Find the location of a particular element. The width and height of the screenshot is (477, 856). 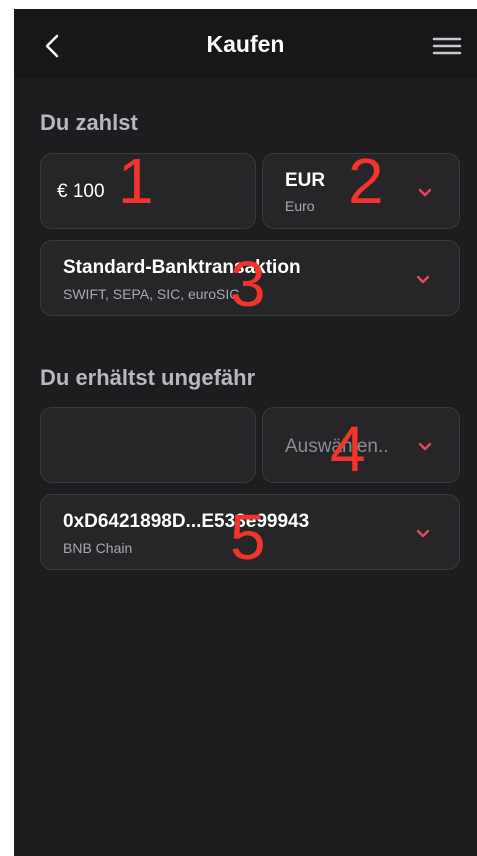

currency-code: EUR is located at coordinates (305, 180).